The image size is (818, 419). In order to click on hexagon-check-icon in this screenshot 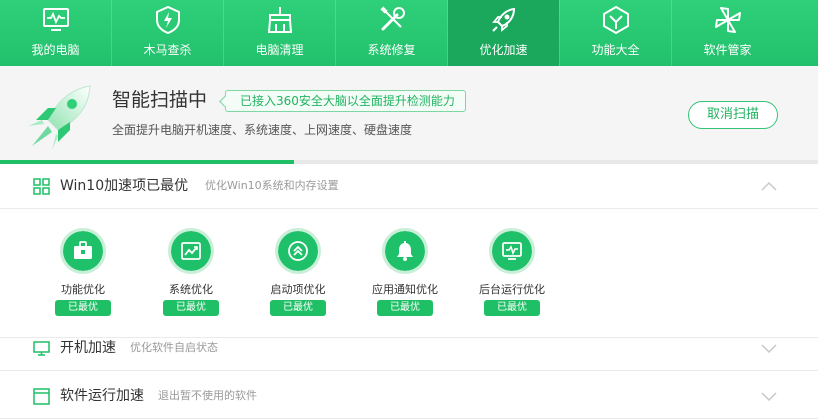, I will do `click(615, 20)`.